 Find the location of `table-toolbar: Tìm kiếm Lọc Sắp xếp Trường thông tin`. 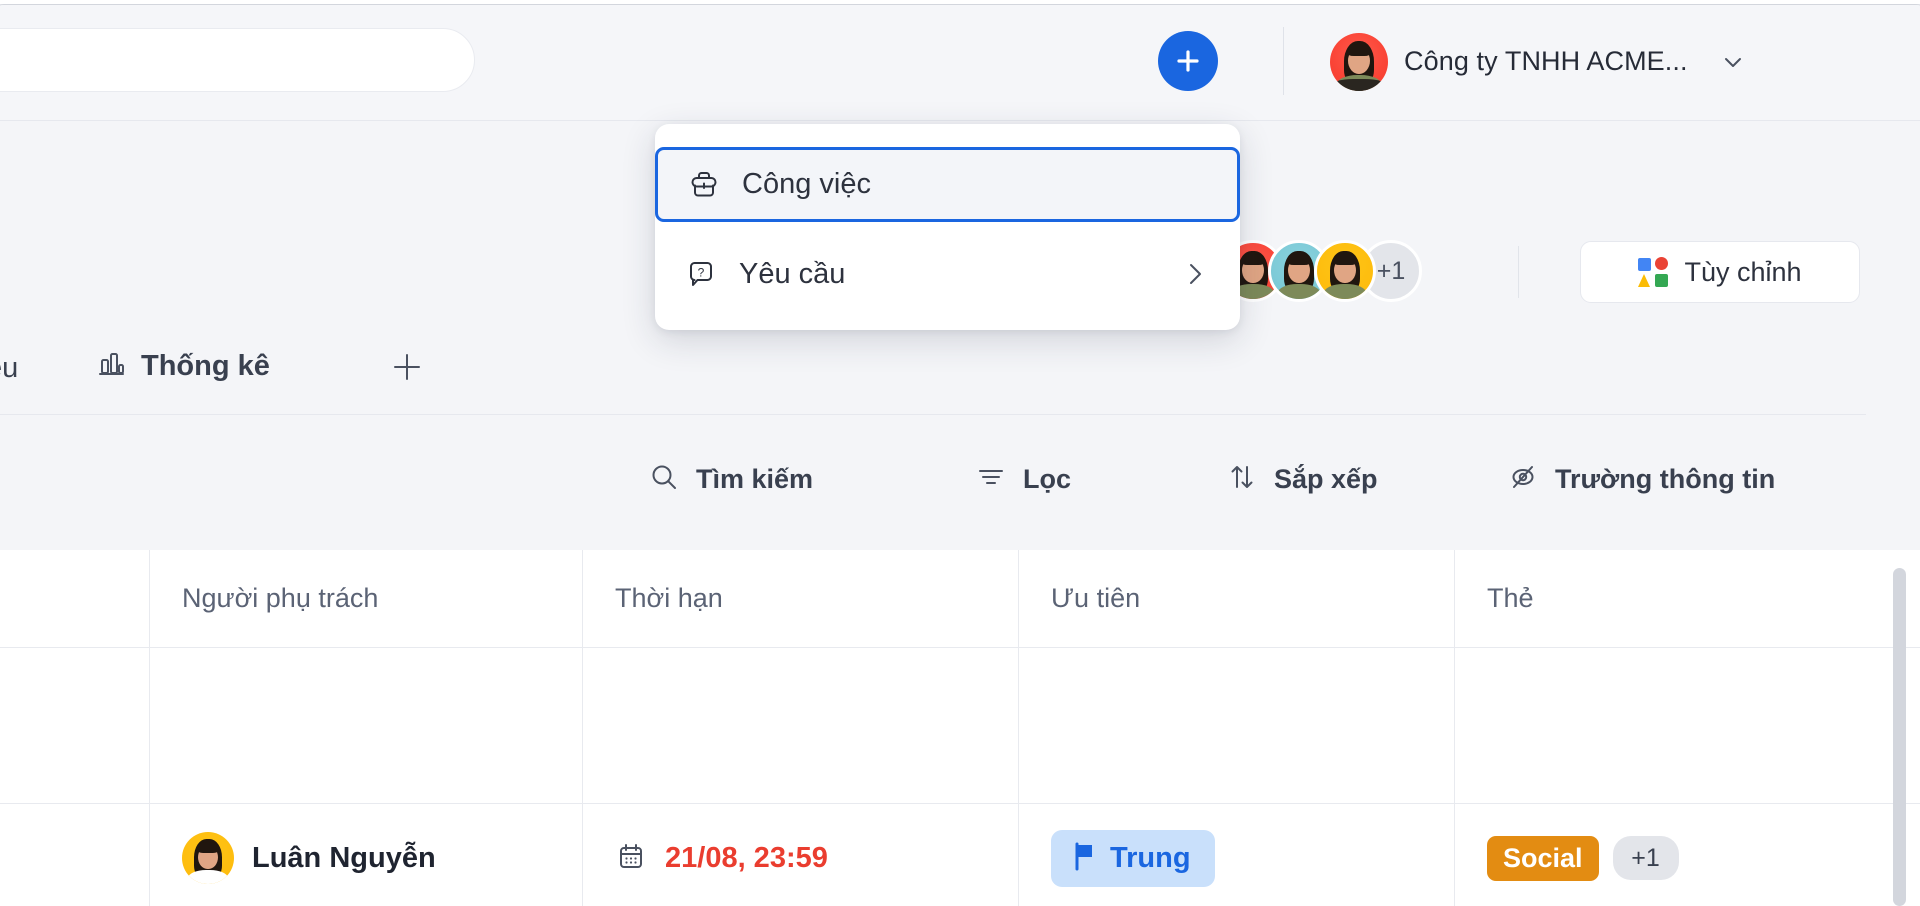

table-toolbar: Tìm kiếm Lọc Sắp xếp Trường thông tin is located at coordinates (960, 488).